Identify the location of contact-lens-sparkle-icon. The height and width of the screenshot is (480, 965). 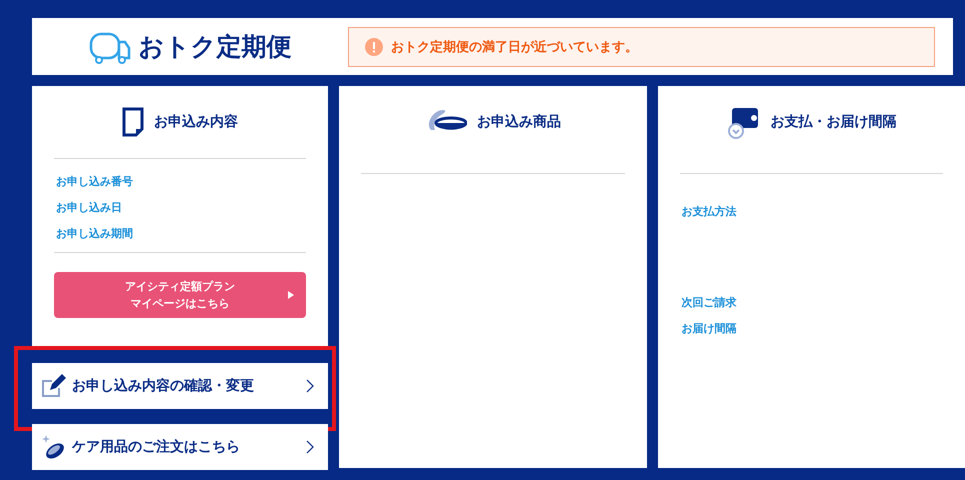
(53, 447).